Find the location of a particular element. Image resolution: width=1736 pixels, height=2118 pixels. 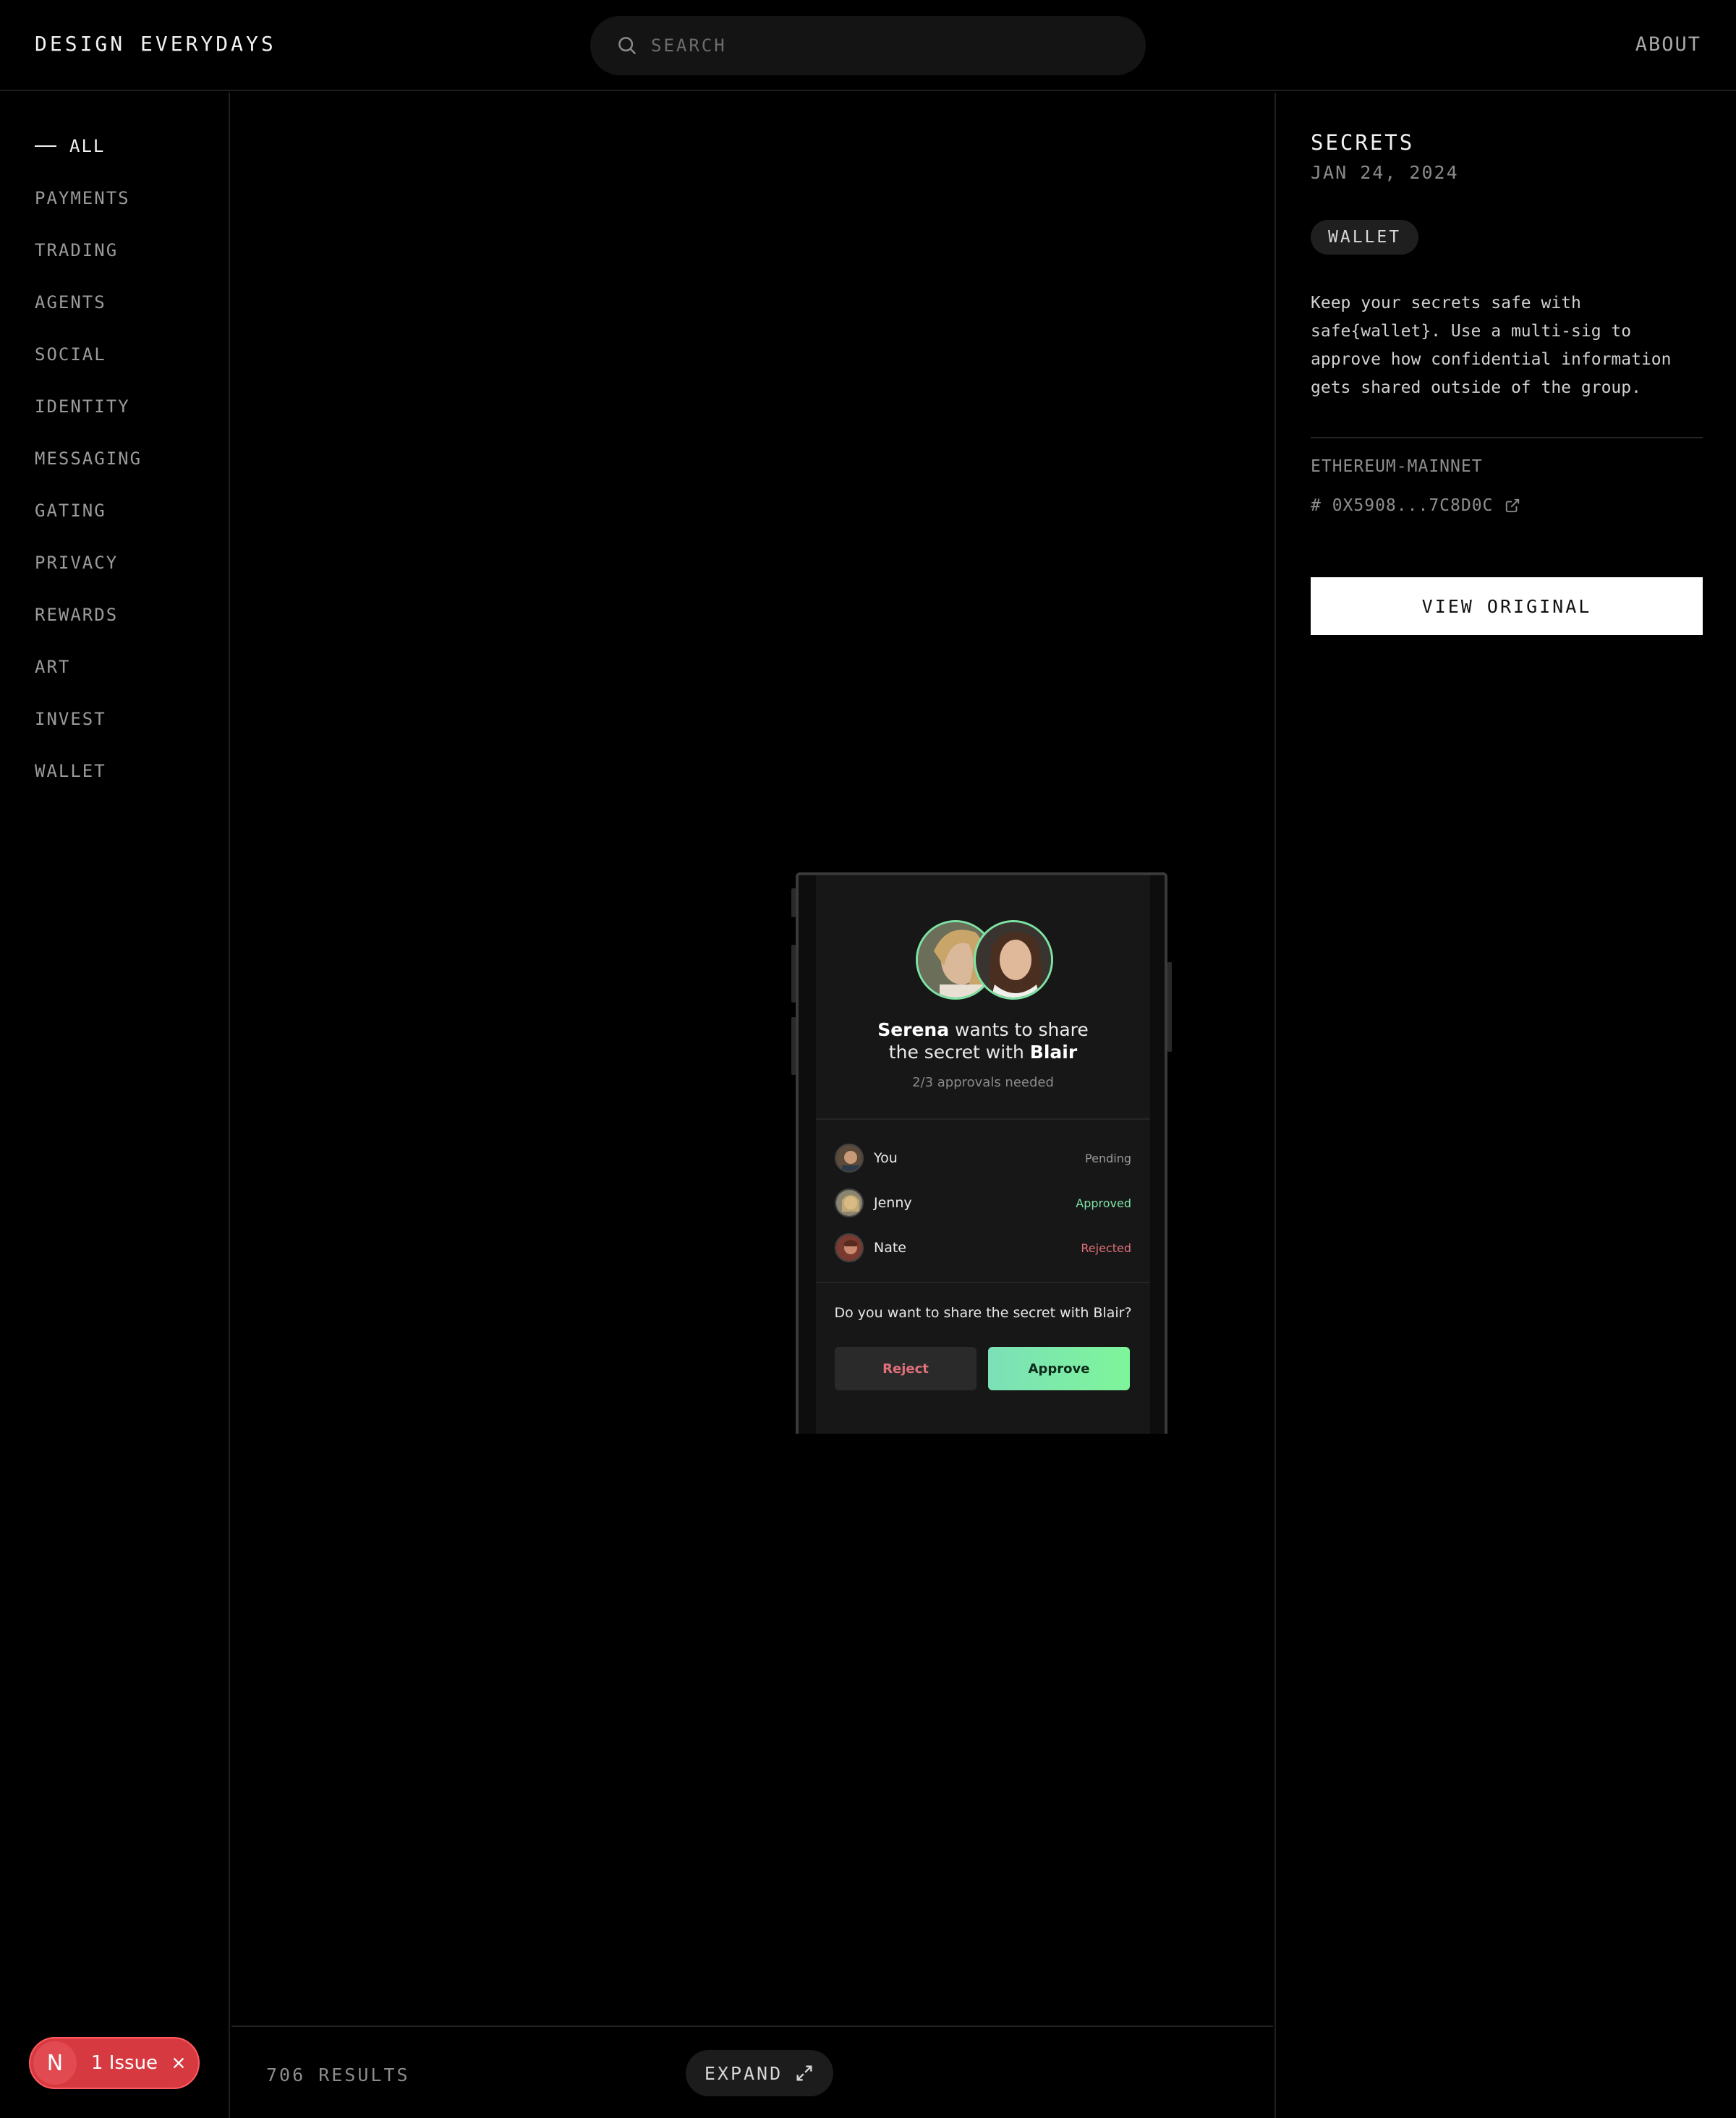

sidebar-item-agents: AGENTS is located at coordinates (70, 302).